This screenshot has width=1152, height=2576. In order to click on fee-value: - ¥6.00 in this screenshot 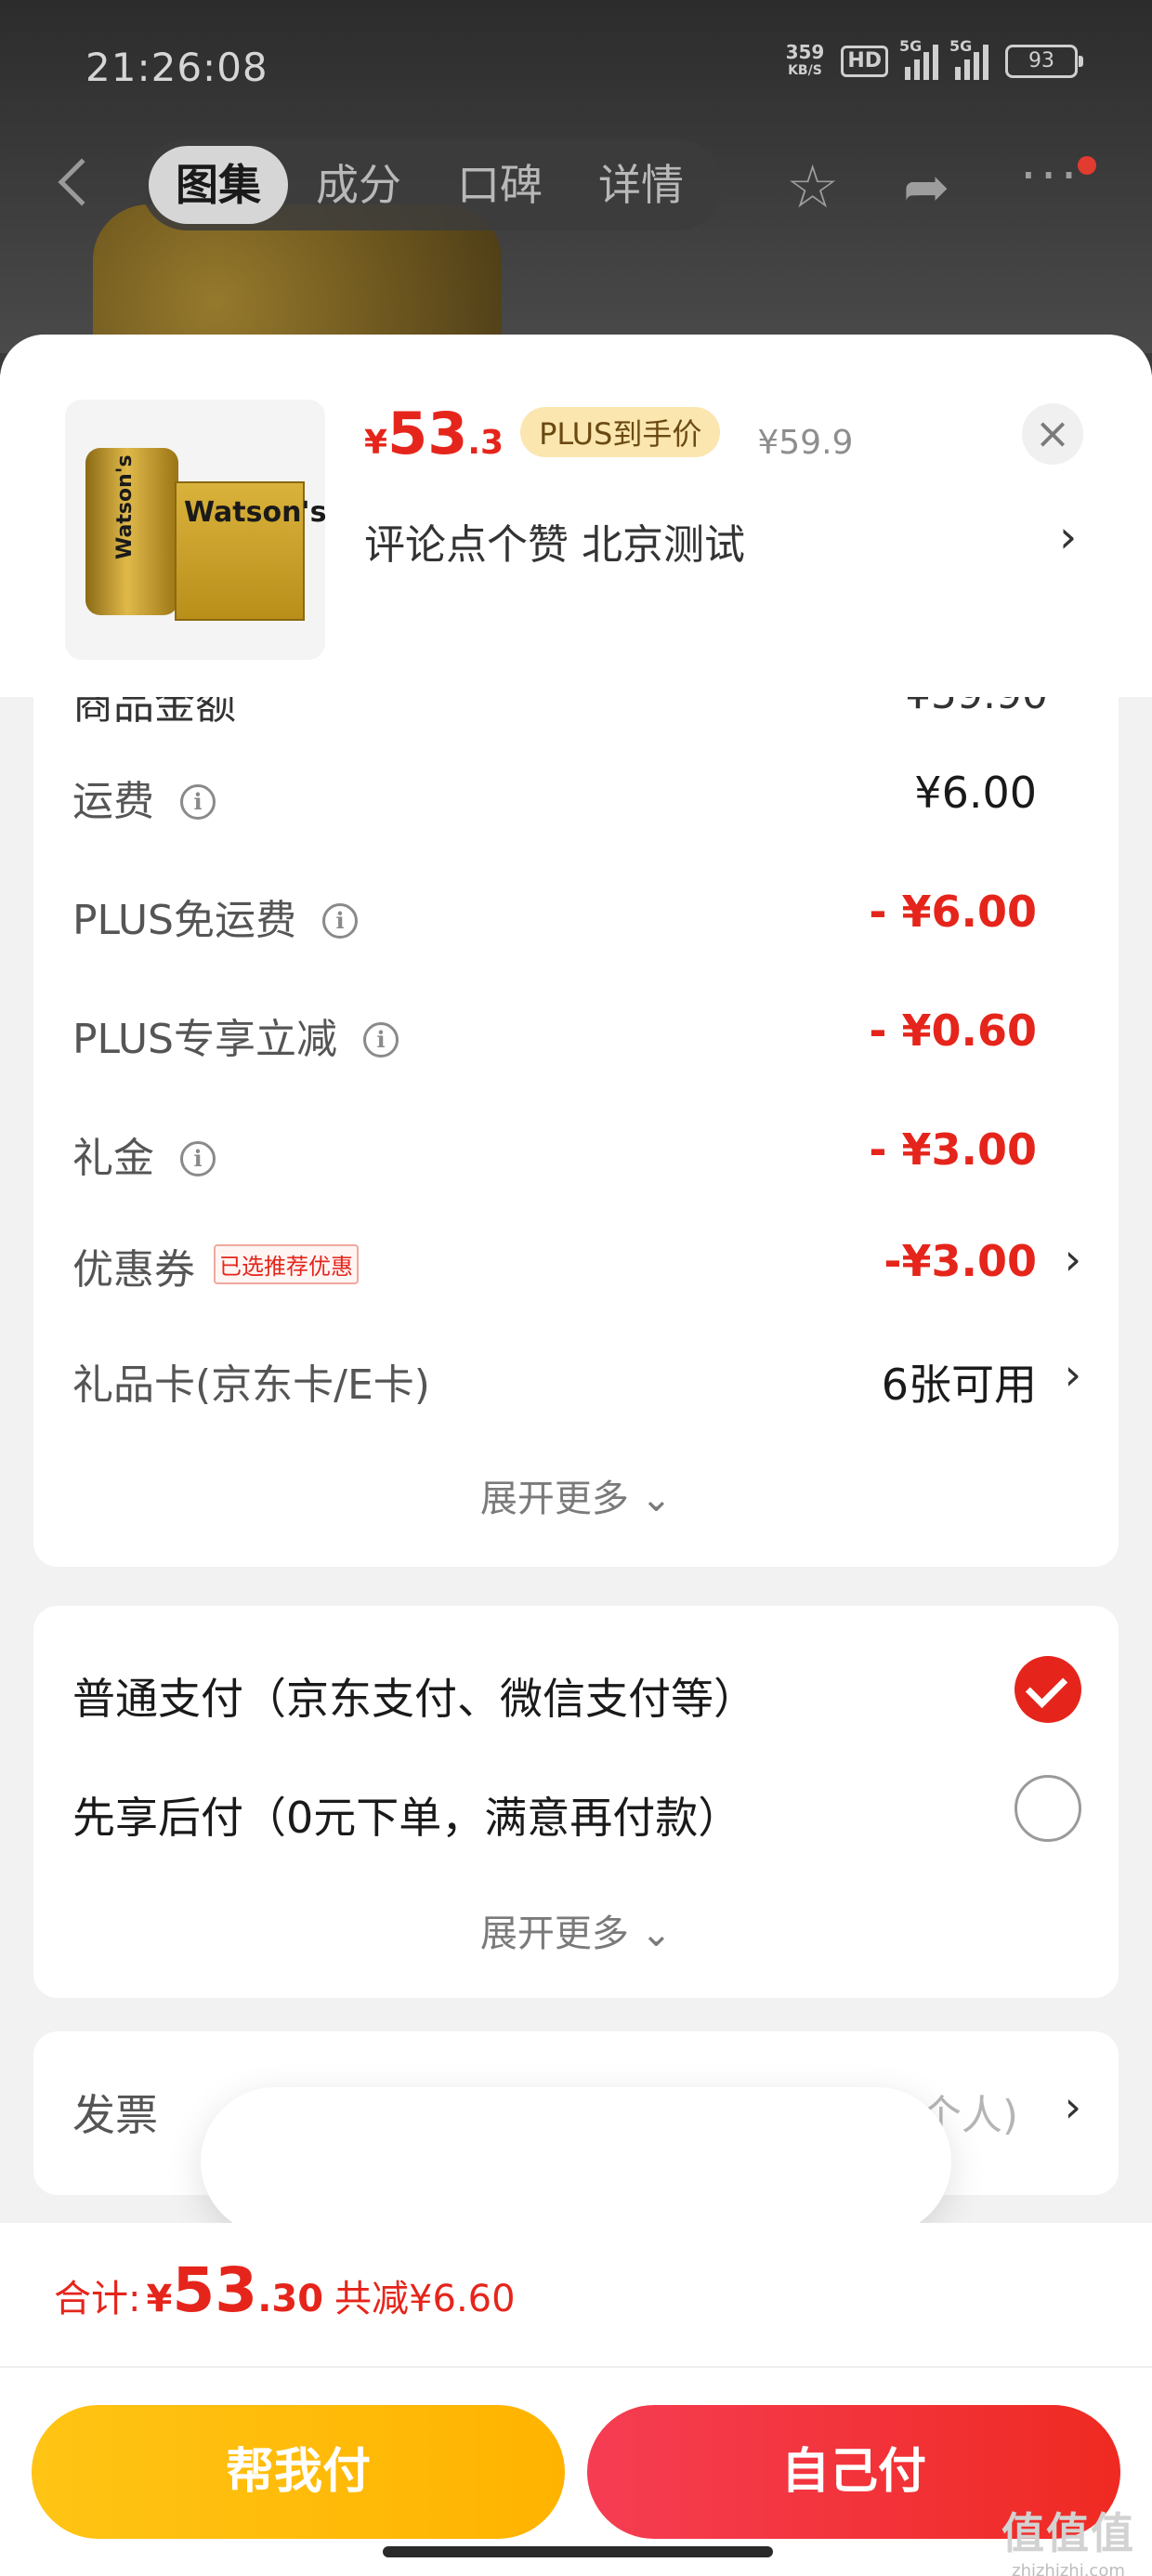, I will do `click(953, 912)`.